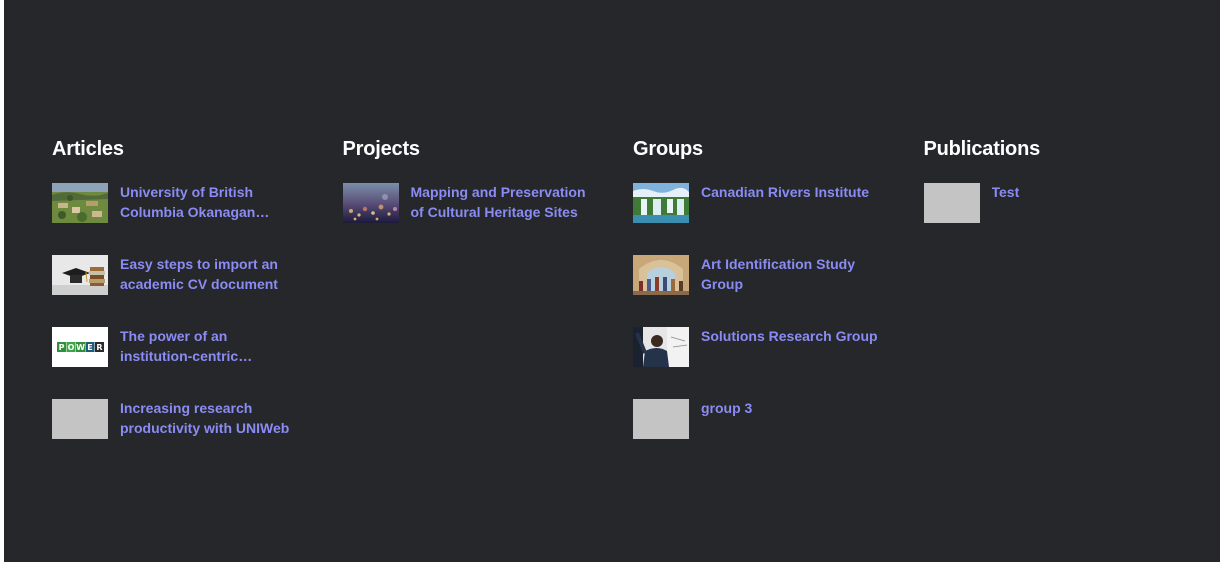 The width and height of the screenshot is (1224, 562). I want to click on power-logo-thumbnail: P O W E R, so click(80, 347).